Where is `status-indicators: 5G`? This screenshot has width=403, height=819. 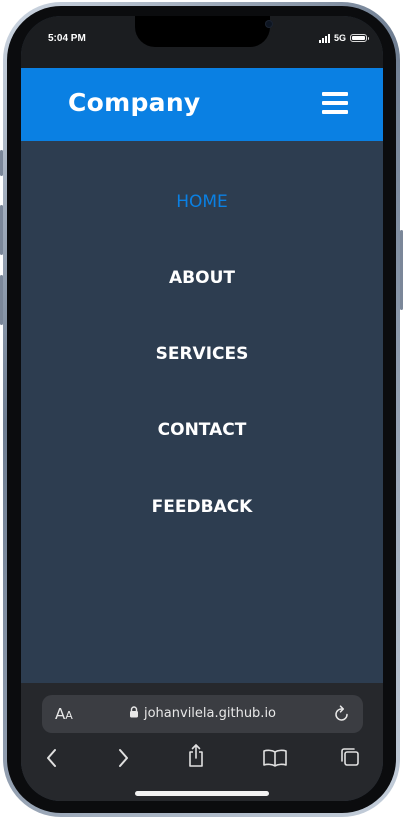 status-indicators: 5G is located at coordinates (343, 38).